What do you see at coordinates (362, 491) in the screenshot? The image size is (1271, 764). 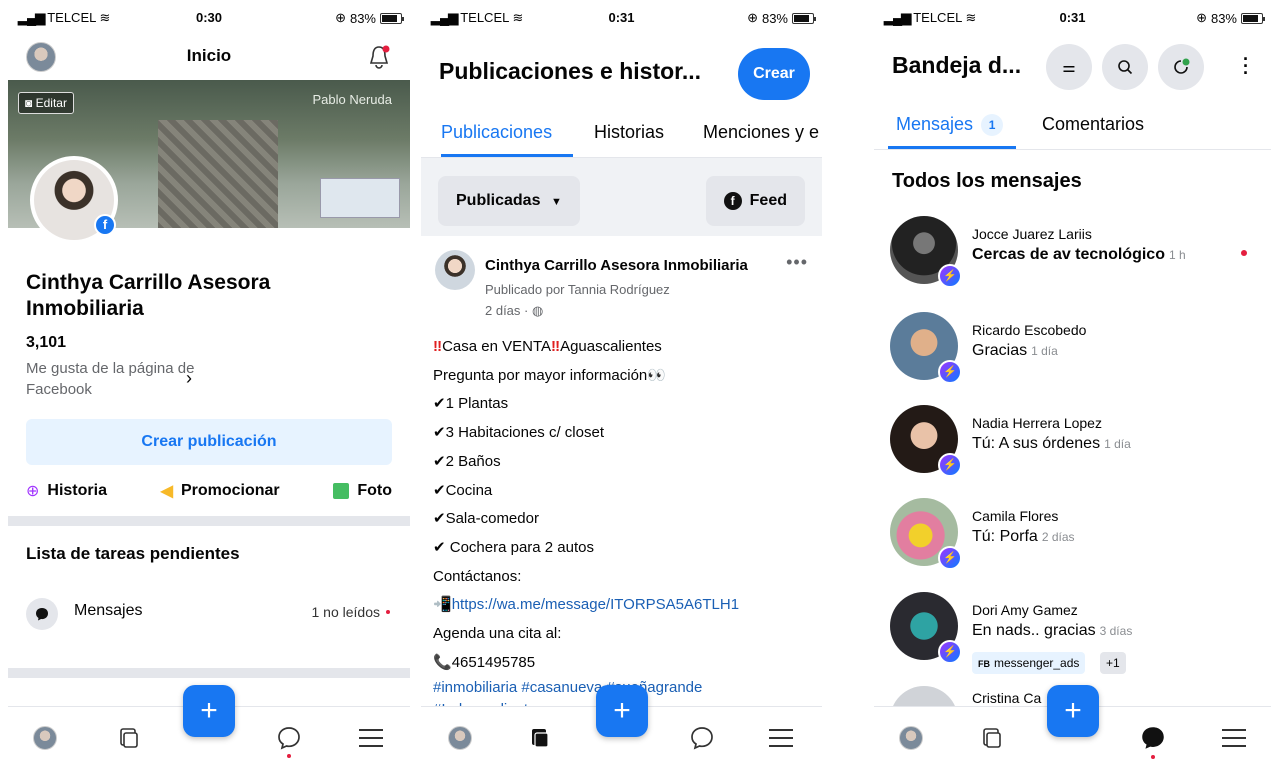 I see `photo-action: Foto` at bounding box center [362, 491].